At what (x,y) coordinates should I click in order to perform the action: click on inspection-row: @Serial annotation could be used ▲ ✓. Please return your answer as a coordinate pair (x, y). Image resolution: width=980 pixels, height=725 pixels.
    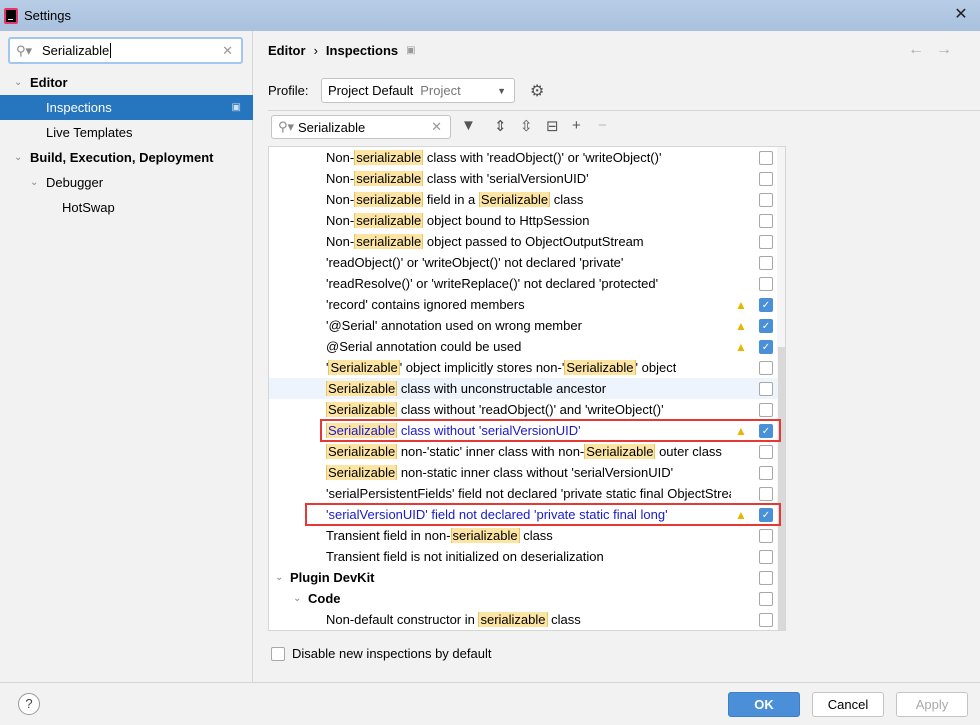
    Looking at the image, I should click on (523, 346).